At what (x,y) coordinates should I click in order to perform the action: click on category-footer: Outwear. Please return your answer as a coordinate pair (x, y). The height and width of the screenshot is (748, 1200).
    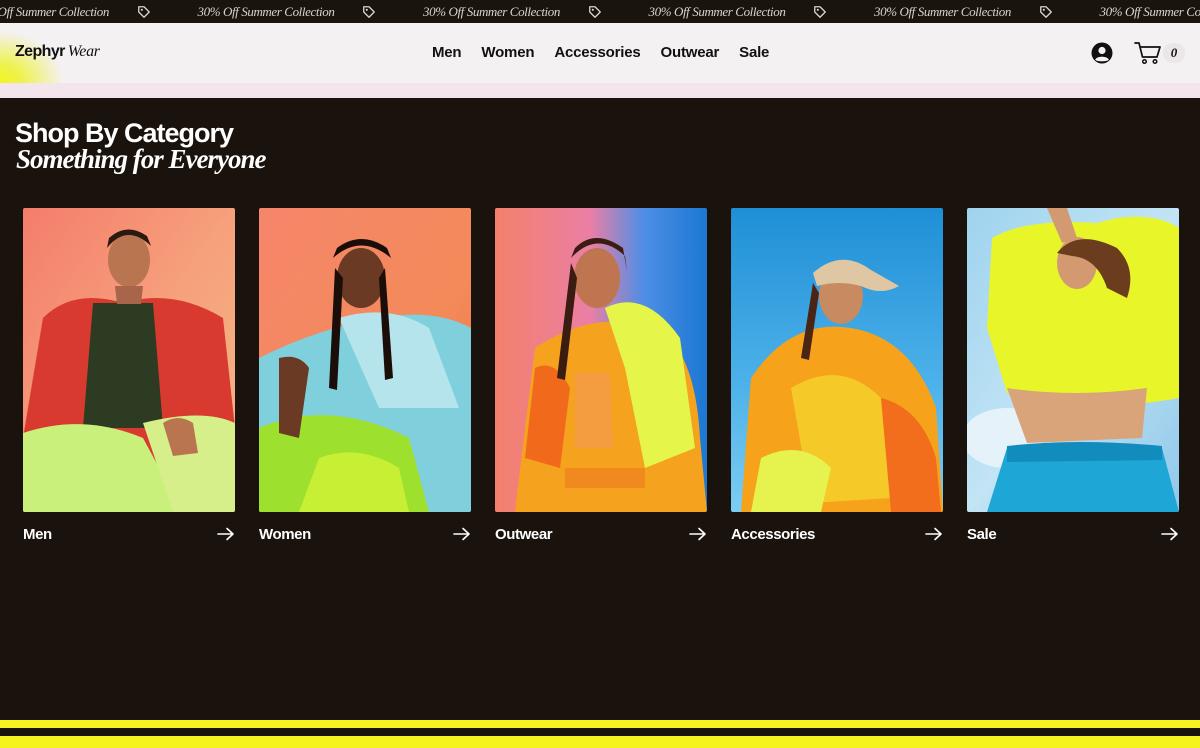
    Looking at the image, I should click on (601, 534).